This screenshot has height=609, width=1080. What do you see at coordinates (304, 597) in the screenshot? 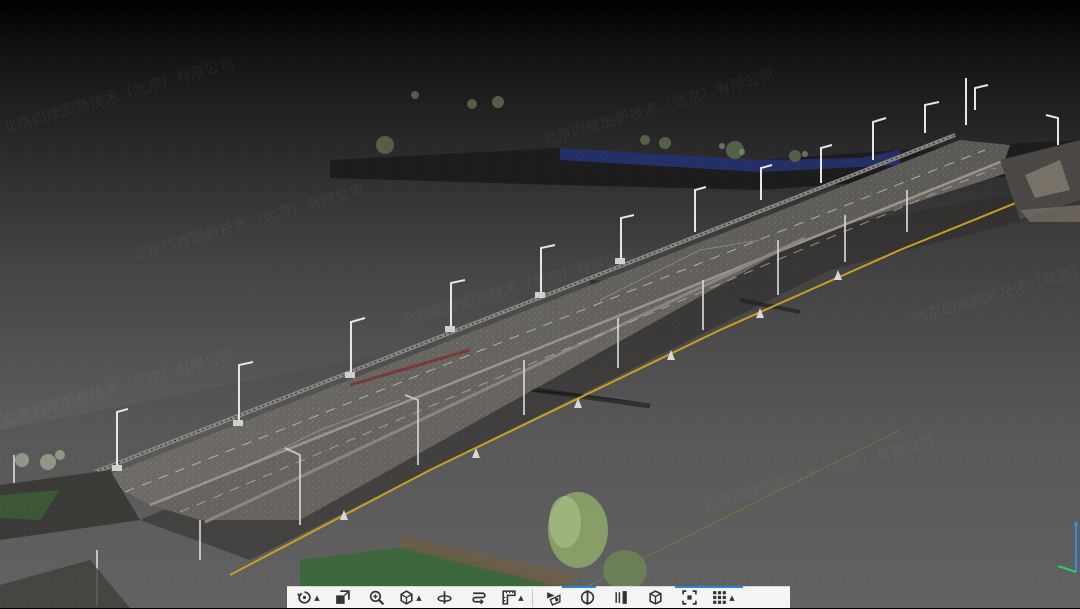
I see `orbit-rotate-icon` at bounding box center [304, 597].